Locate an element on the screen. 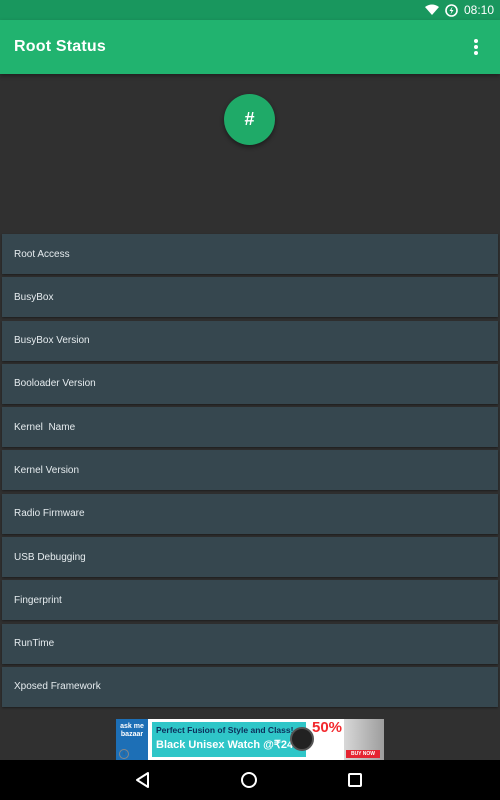 Image resolution: width=500 pixels, height=800 pixels. wifi-icon is located at coordinates (431, 10).